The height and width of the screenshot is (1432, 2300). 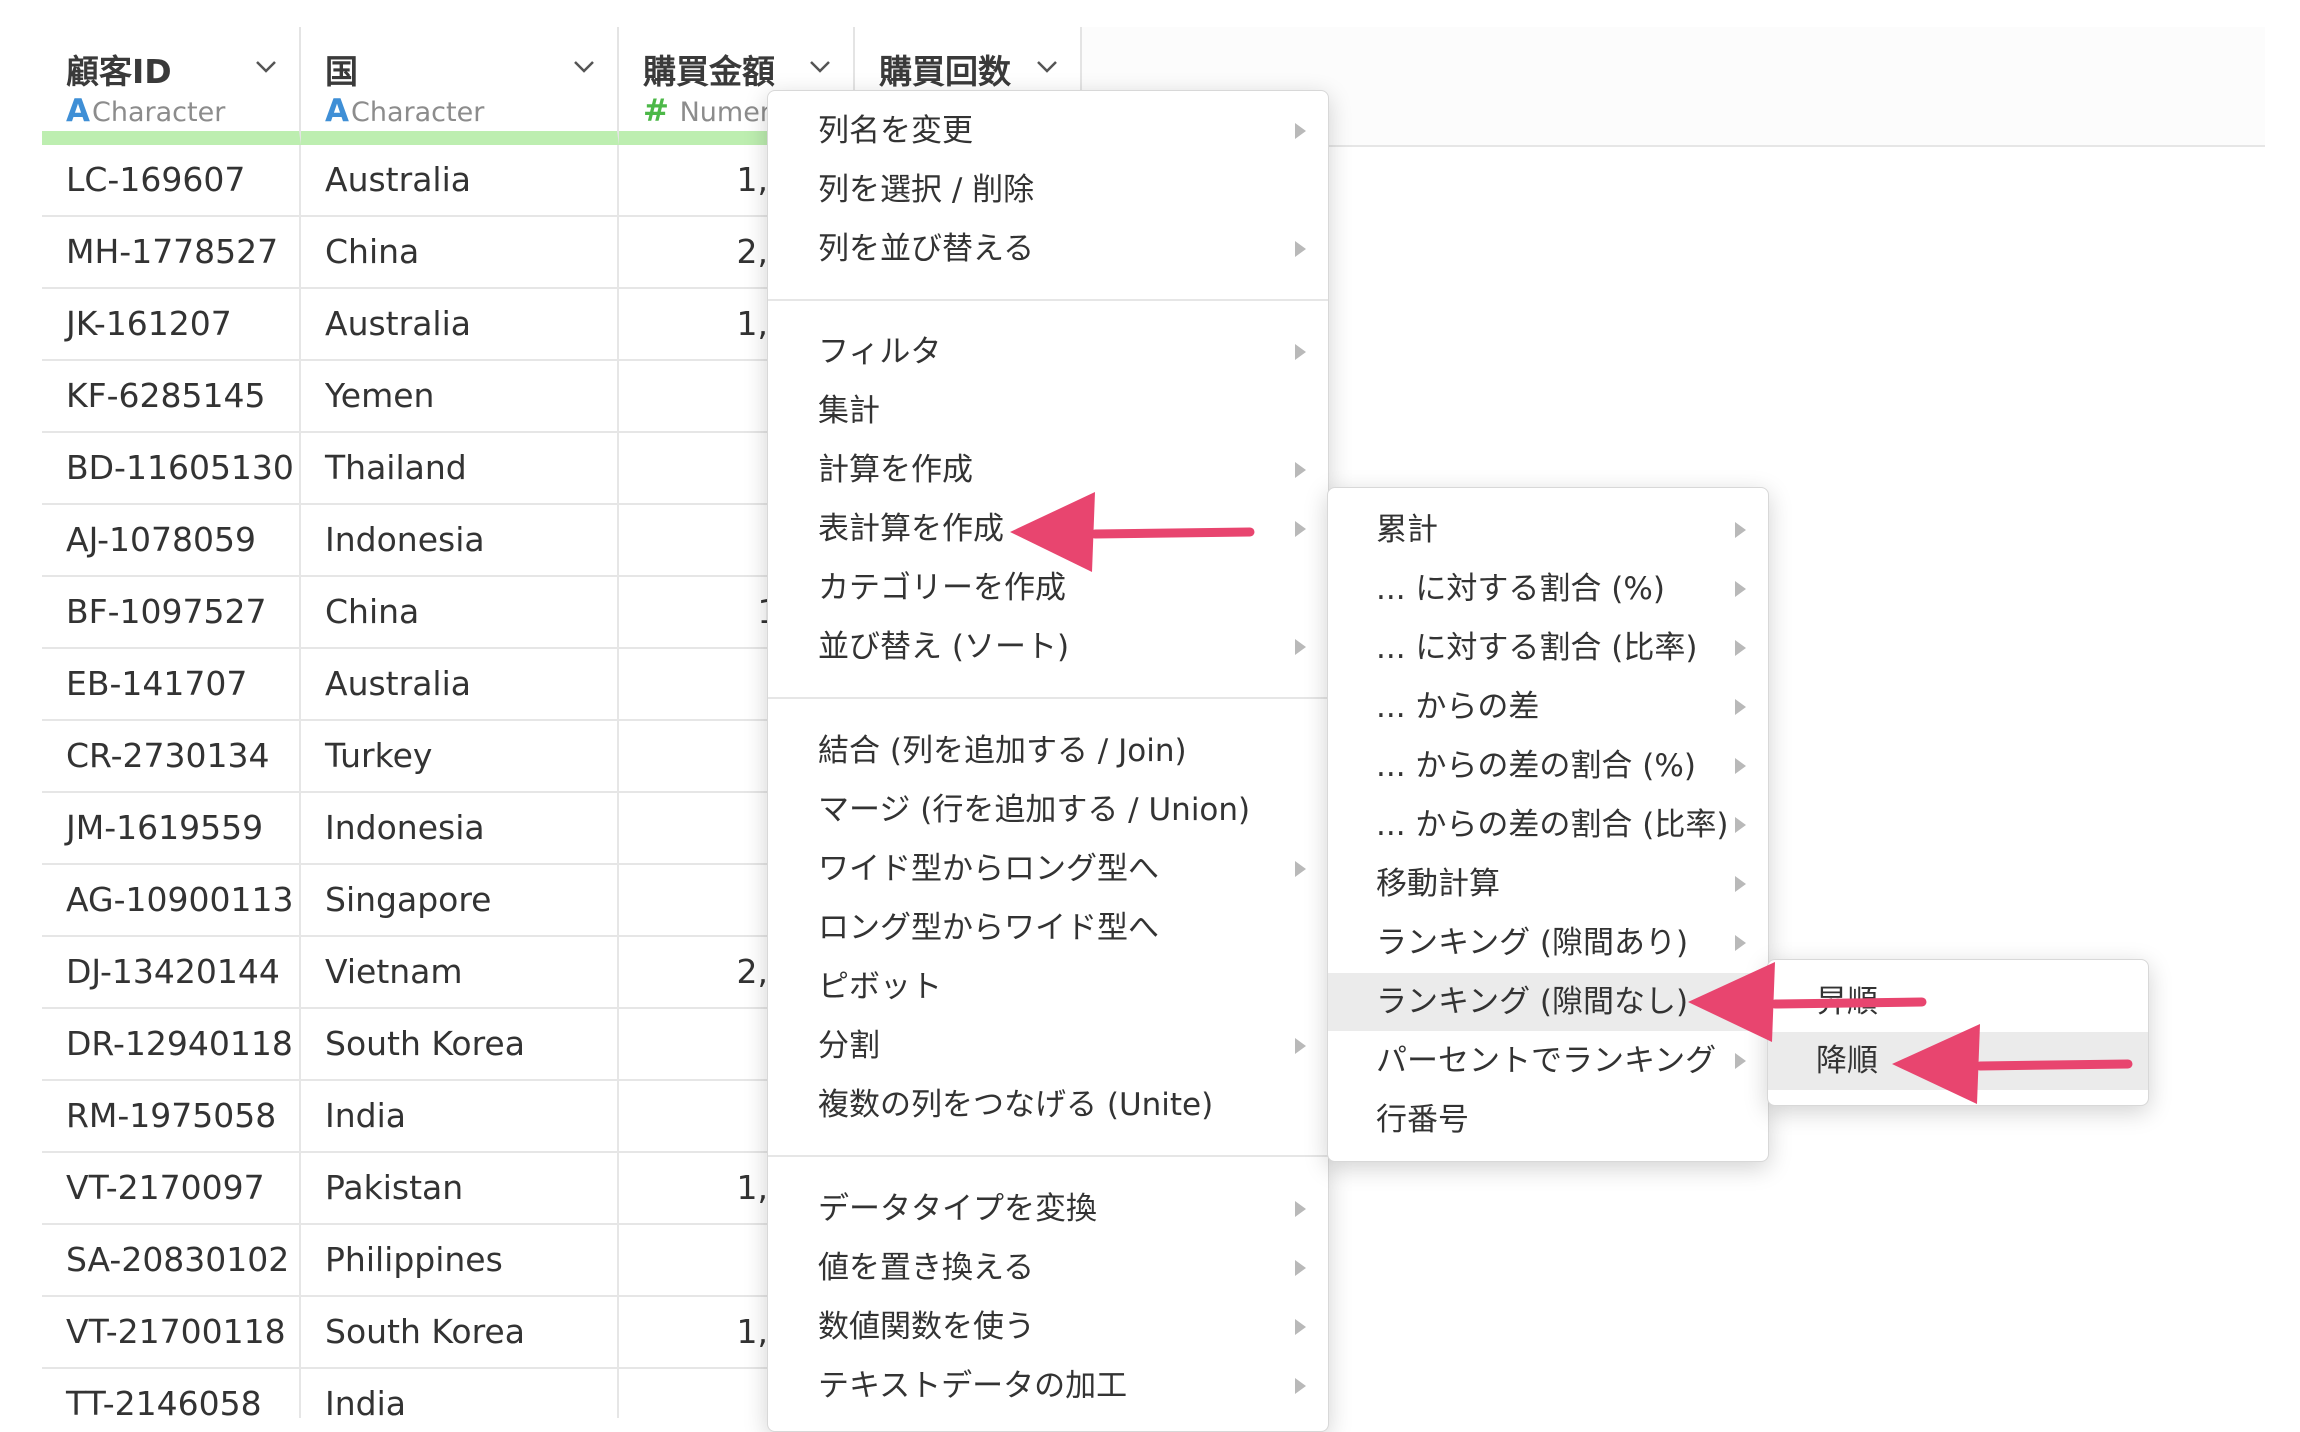 I want to click on numeric-type-icon: #, so click(x=656, y=111).